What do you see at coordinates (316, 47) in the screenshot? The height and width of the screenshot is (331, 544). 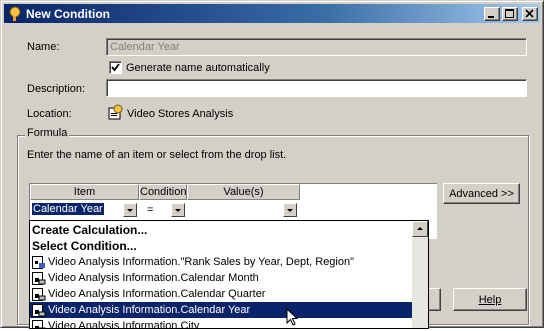 I see `name-field: Calendar Year` at bounding box center [316, 47].